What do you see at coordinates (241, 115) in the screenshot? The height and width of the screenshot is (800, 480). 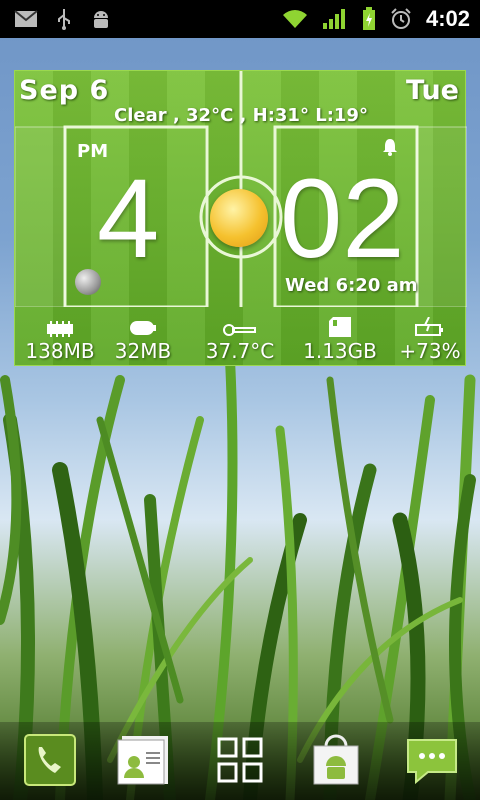 I see `weather-summary: Clear , 32°C , H:31° L:19°` at bounding box center [241, 115].